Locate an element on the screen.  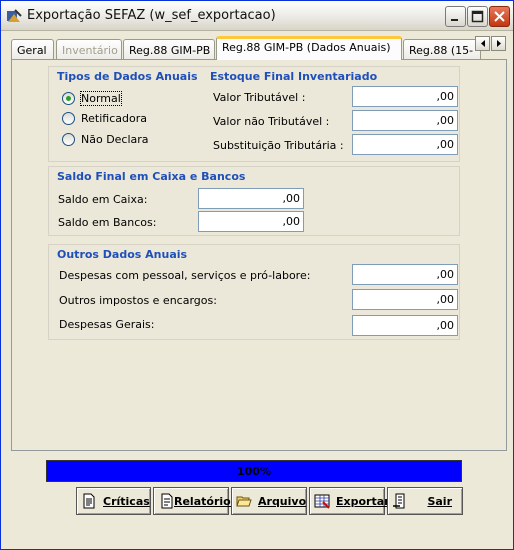
tipos-title: Tipos de Dados Anuais is located at coordinates (127, 76).